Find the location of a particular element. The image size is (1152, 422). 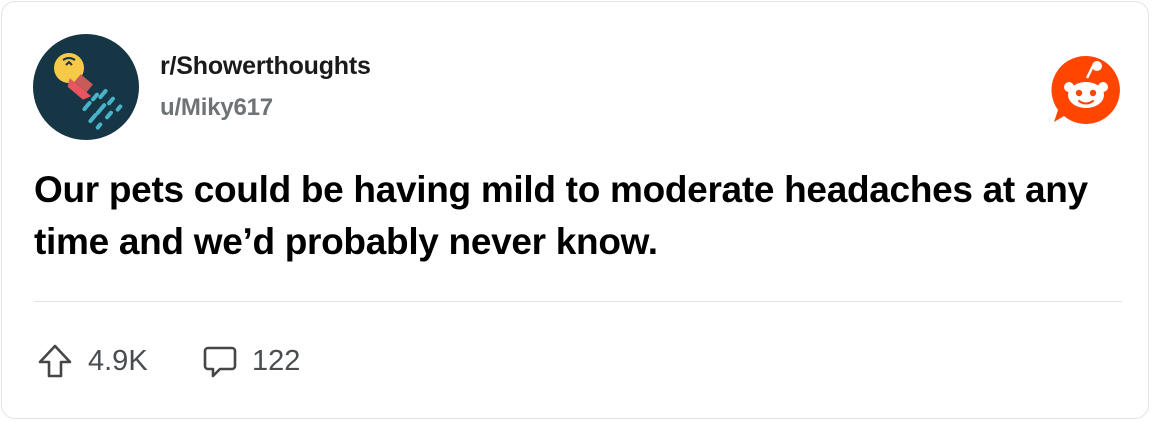

reddit-snoo-icon is located at coordinates (1085, 89).